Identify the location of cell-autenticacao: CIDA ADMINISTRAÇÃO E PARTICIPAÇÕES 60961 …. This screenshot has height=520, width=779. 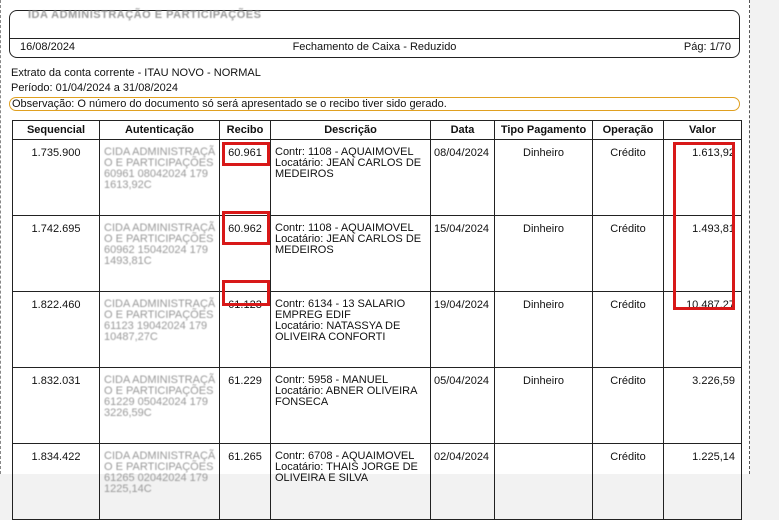
(159, 177).